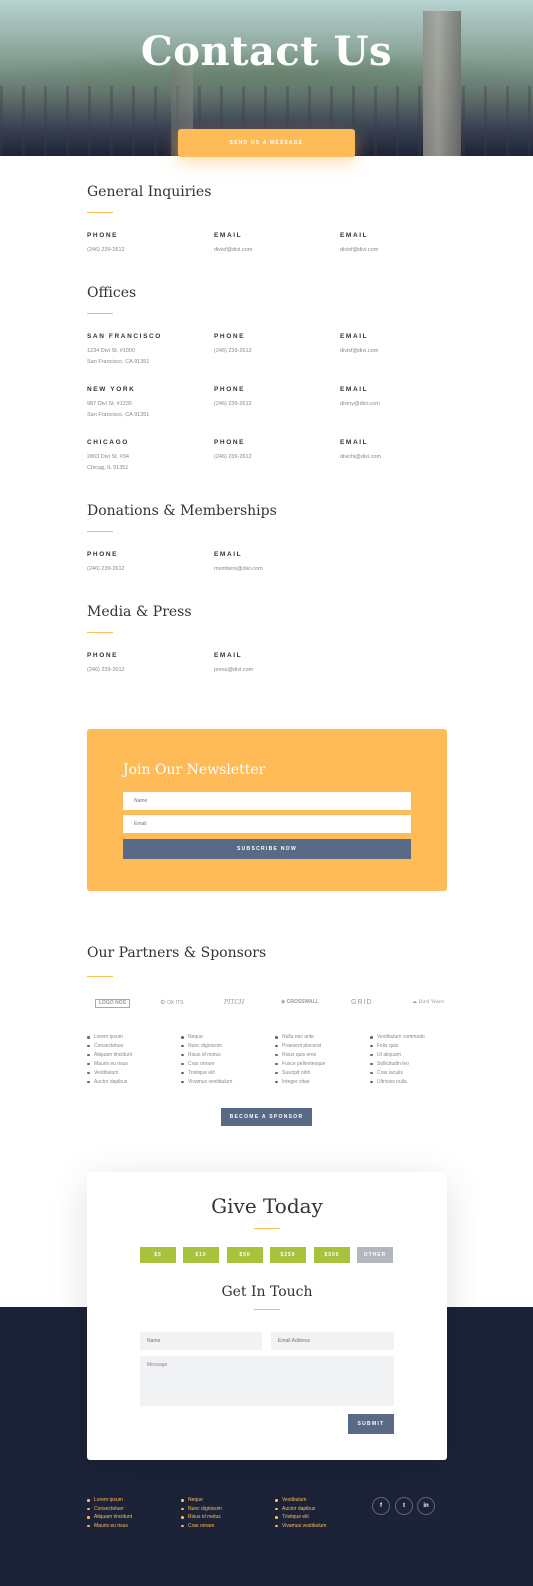 The image size is (533, 1586). I want to click on partners-heading: Our Partners & Sponsors, so click(177, 953).